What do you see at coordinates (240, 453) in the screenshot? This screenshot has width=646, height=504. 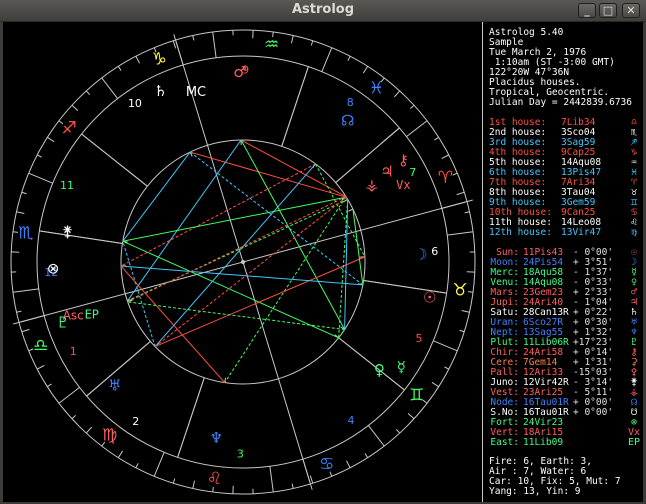 I see `house-number: 3` at bounding box center [240, 453].